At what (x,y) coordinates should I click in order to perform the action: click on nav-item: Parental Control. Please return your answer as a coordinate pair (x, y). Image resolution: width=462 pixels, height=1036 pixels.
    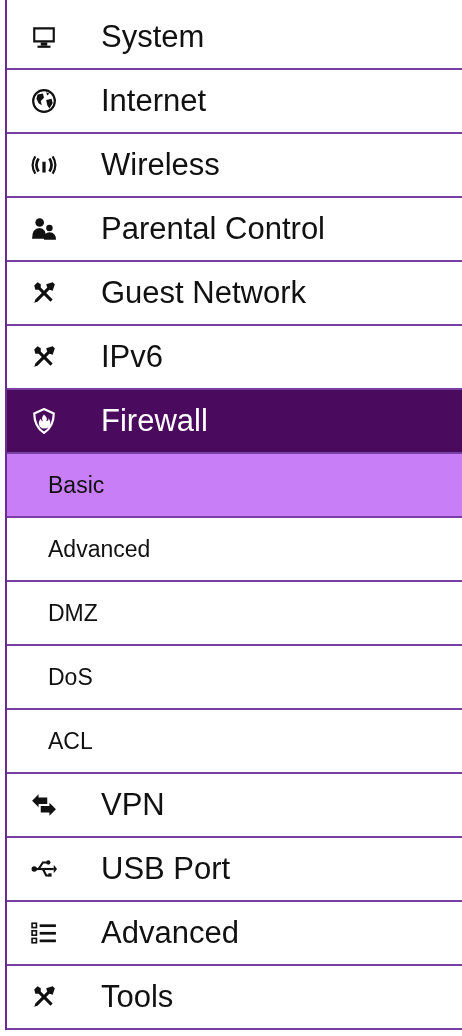
    Looking at the image, I should click on (234, 230).